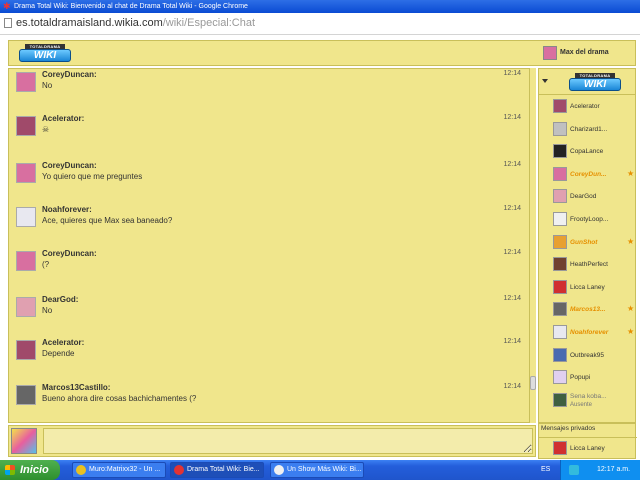 The width and height of the screenshot is (640, 480). I want to click on current-user-avatar, so click(550, 53).